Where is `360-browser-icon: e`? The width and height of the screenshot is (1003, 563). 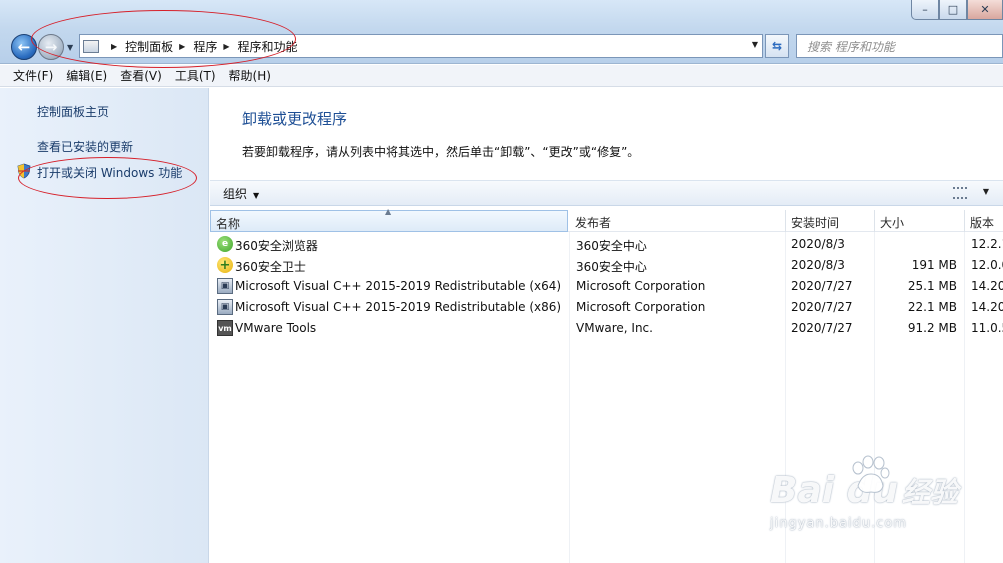 360-browser-icon: e is located at coordinates (225, 244).